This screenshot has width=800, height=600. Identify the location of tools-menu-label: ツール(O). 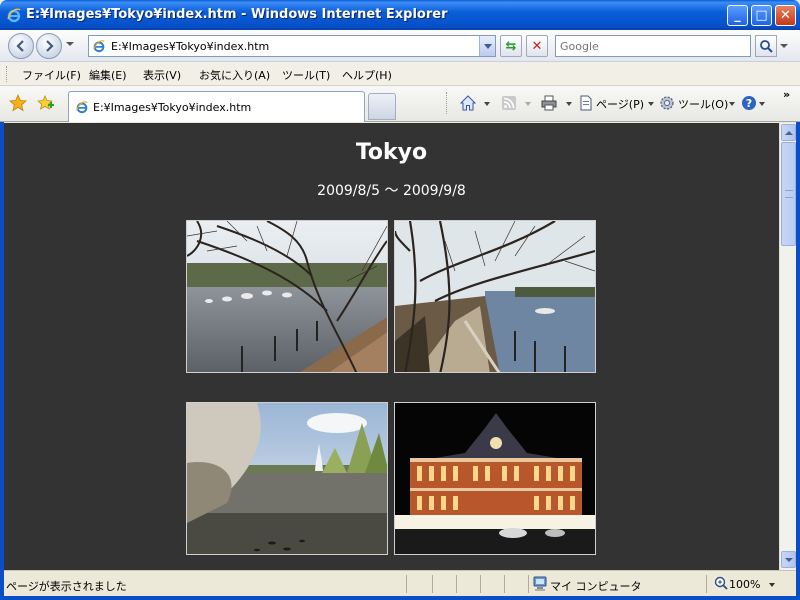
(703, 104).